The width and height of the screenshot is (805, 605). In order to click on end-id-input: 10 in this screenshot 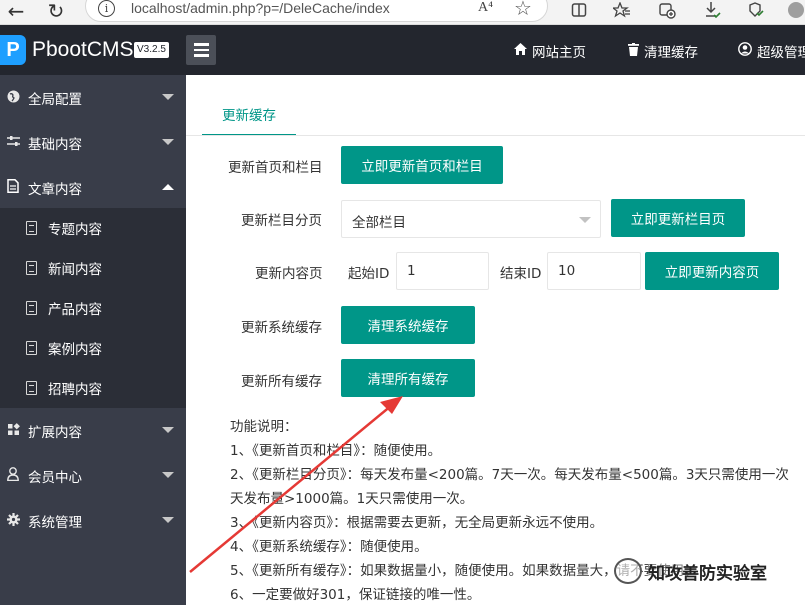, I will do `click(594, 271)`.